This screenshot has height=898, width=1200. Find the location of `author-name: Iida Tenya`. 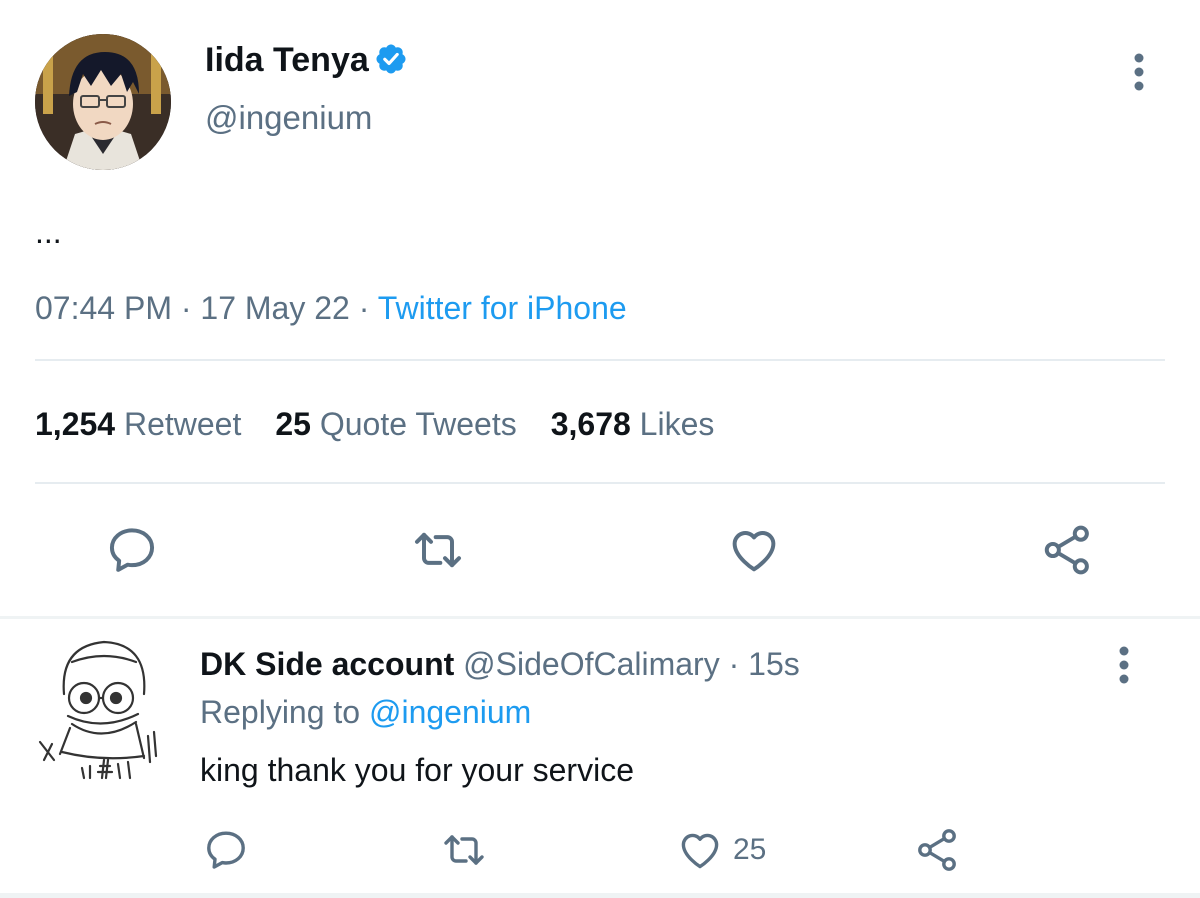

author-name: Iida Tenya is located at coordinates (287, 60).